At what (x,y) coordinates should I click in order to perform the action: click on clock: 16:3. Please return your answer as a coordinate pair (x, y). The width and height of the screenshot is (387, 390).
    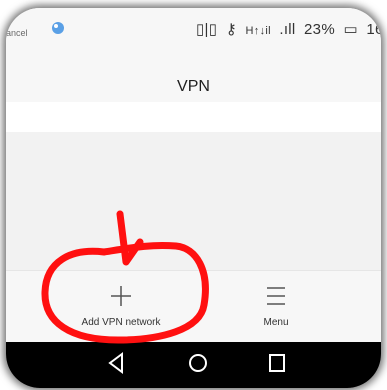
    Looking at the image, I should click on (373, 29).